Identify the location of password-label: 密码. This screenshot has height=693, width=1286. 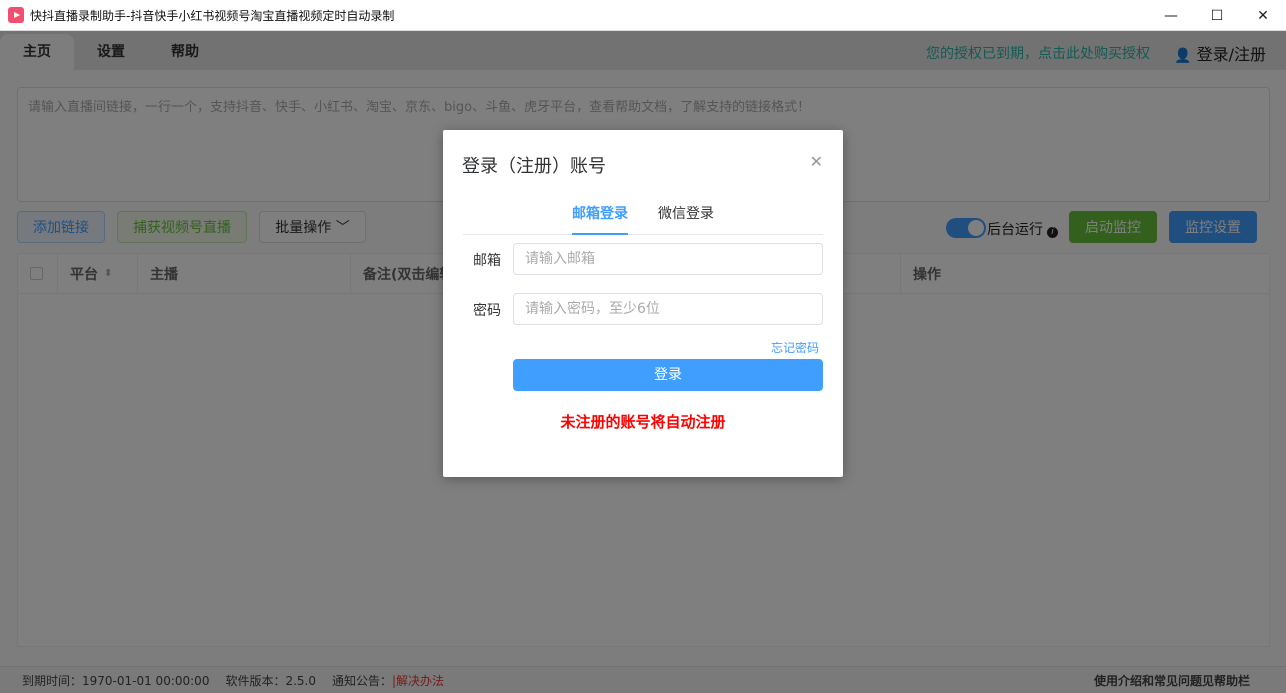
(487, 311).